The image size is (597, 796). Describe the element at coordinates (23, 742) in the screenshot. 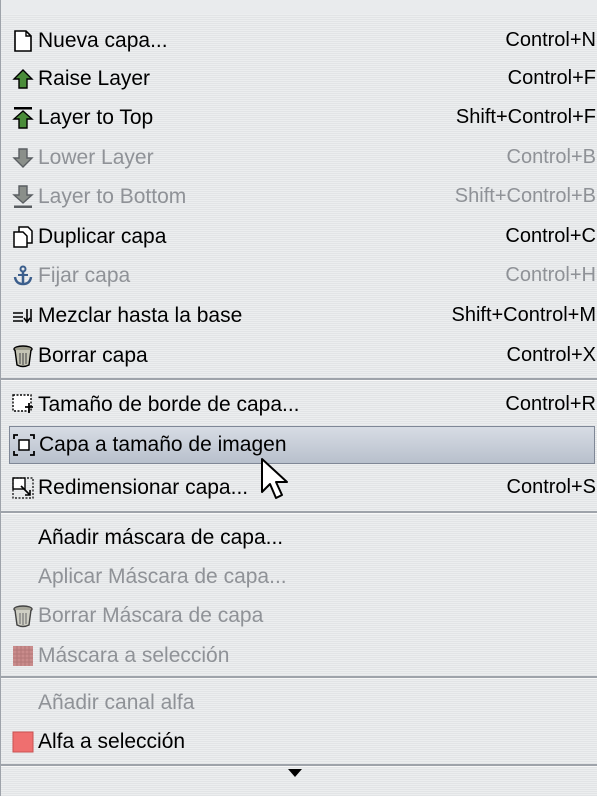

I see `alpha-to-selection-icon` at that location.